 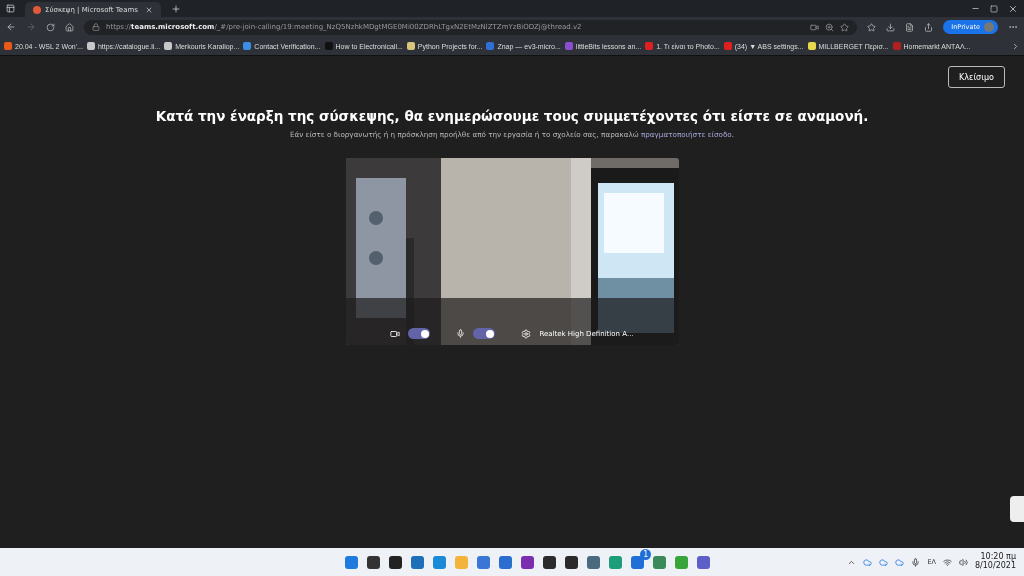 I want to click on new-tab-icon, so click(x=176, y=8).